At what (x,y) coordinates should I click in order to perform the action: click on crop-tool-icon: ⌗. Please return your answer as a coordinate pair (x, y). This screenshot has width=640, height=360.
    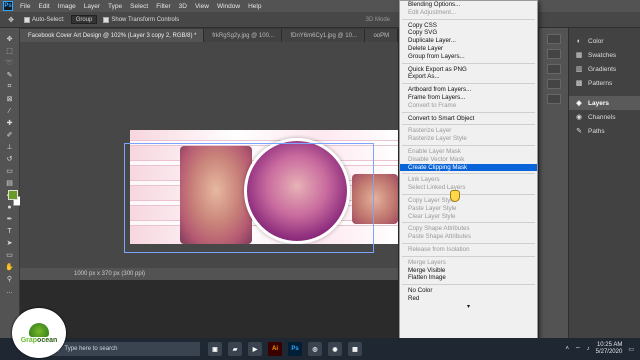
    Looking at the image, I should click on (10, 87).